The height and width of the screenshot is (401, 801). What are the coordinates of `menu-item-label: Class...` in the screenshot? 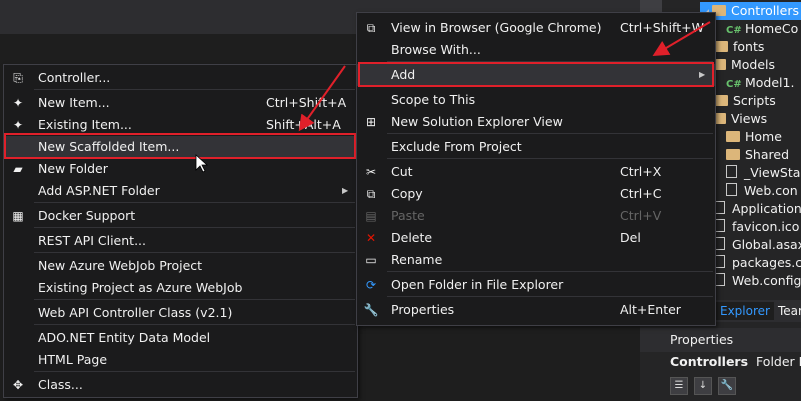 It's located at (60, 384).